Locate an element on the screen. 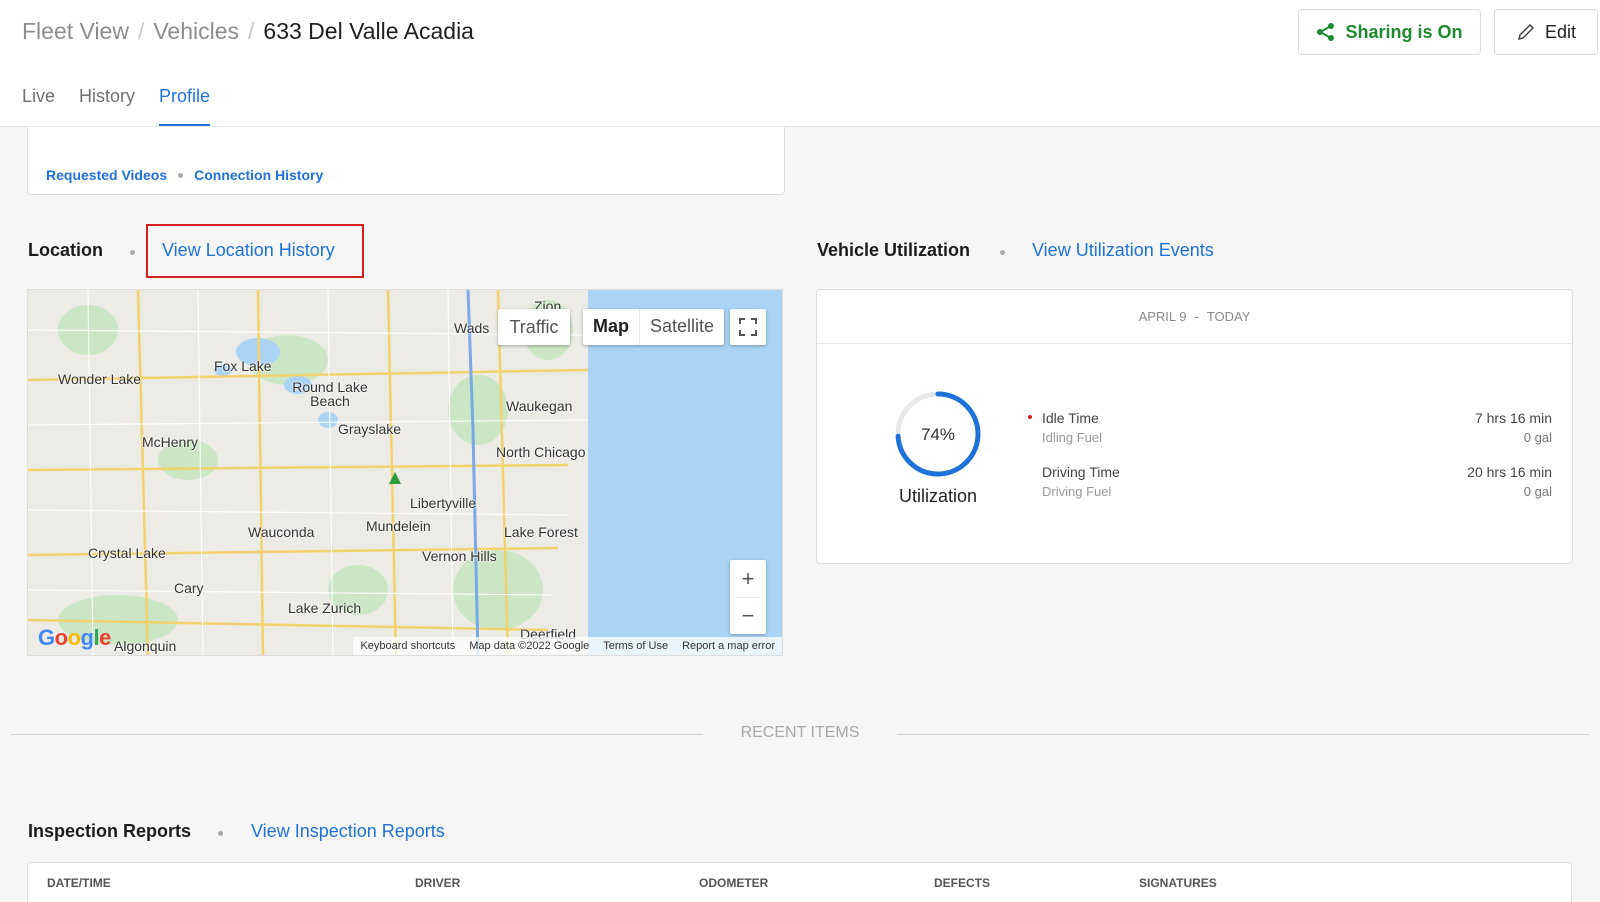 This screenshot has width=1600, height=902. map-place-label: Round Lake Beach is located at coordinates (330, 394).